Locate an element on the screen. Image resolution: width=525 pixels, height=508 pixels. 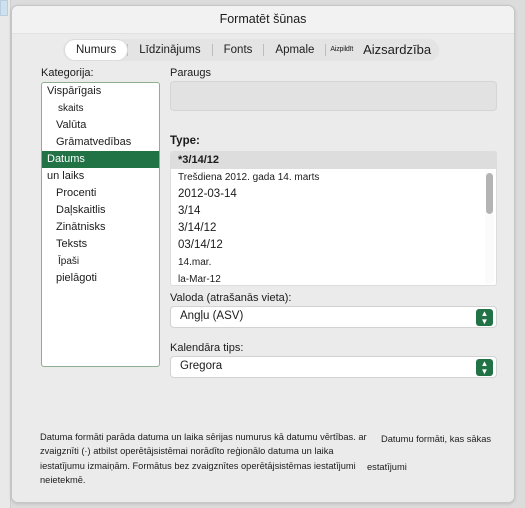
locale-dropdown: Angļu (ASV) ▲ ▼ is located at coordinates (333, 317).